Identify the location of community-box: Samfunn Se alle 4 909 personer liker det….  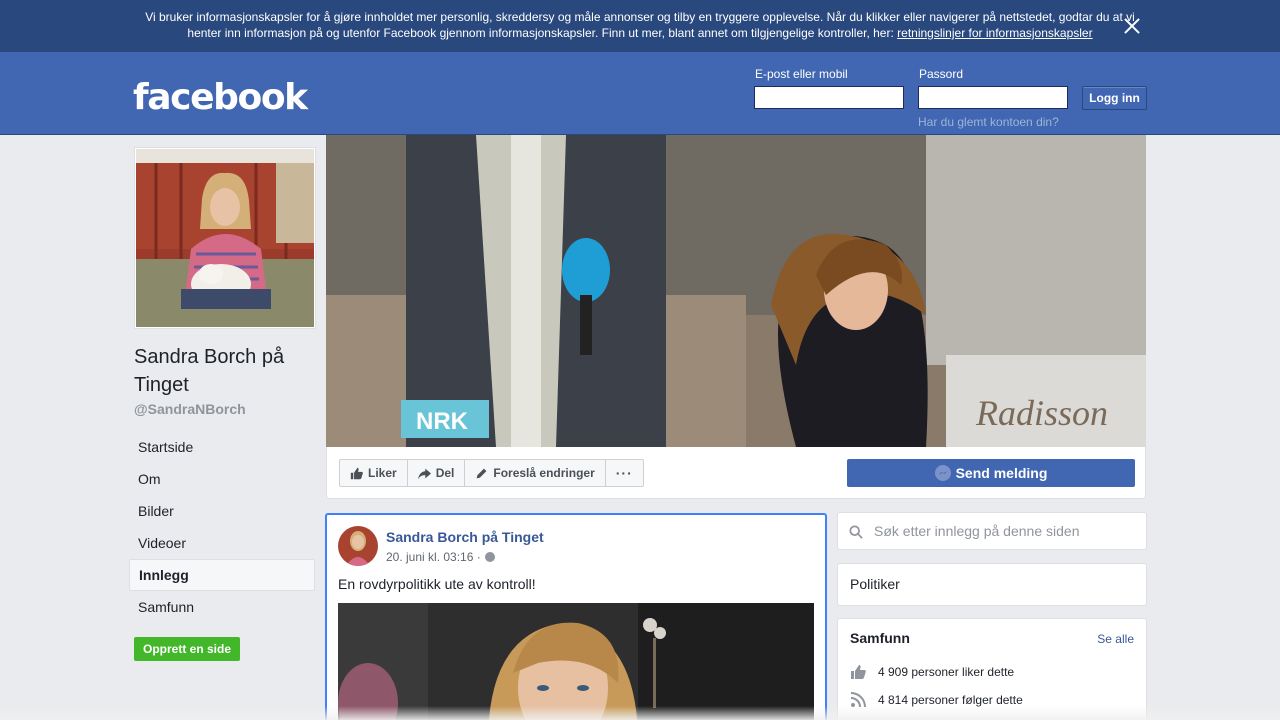
(992, 669).